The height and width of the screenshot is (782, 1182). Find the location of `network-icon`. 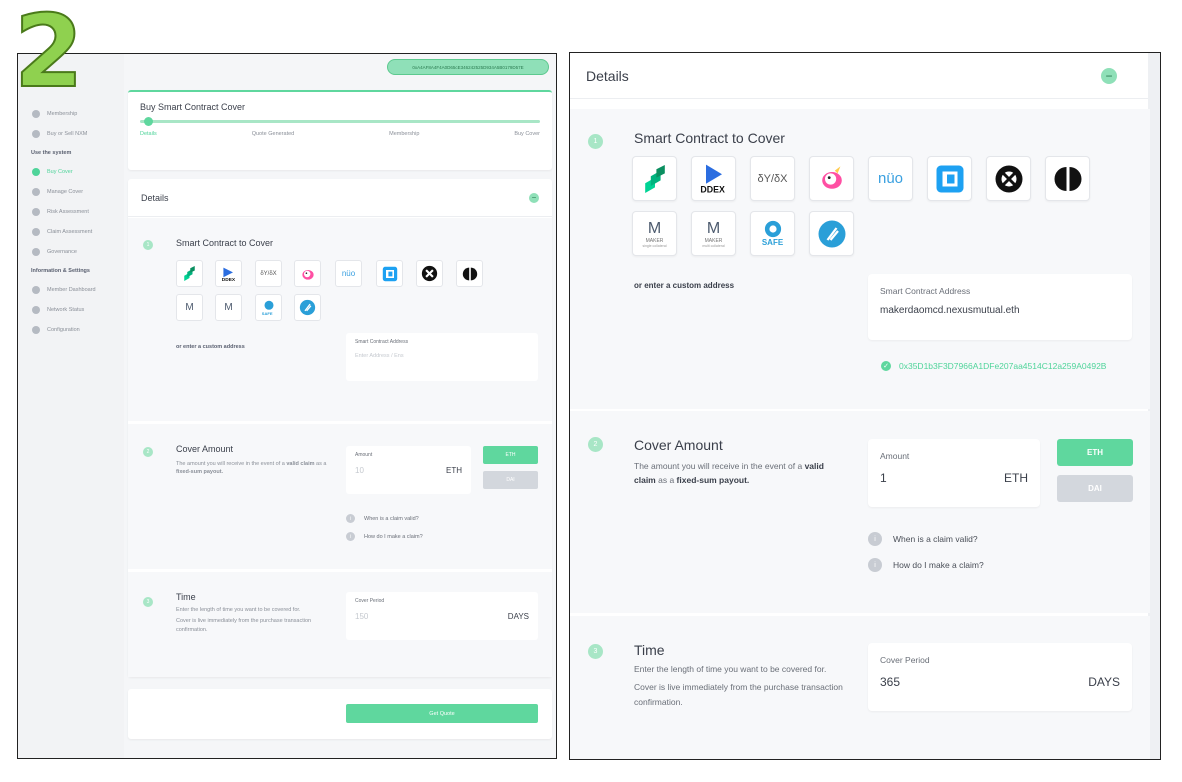

network-icon is located at coordinates (36, 310).